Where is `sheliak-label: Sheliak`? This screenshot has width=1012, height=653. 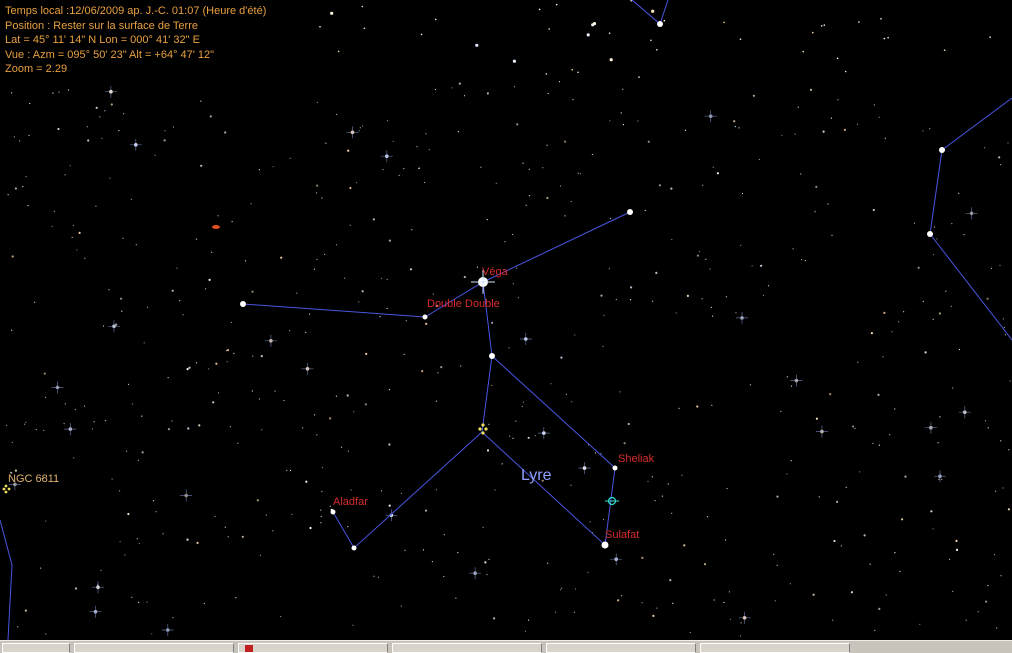
sheliak-label: Sheliak is located at coordinates (636, 459).